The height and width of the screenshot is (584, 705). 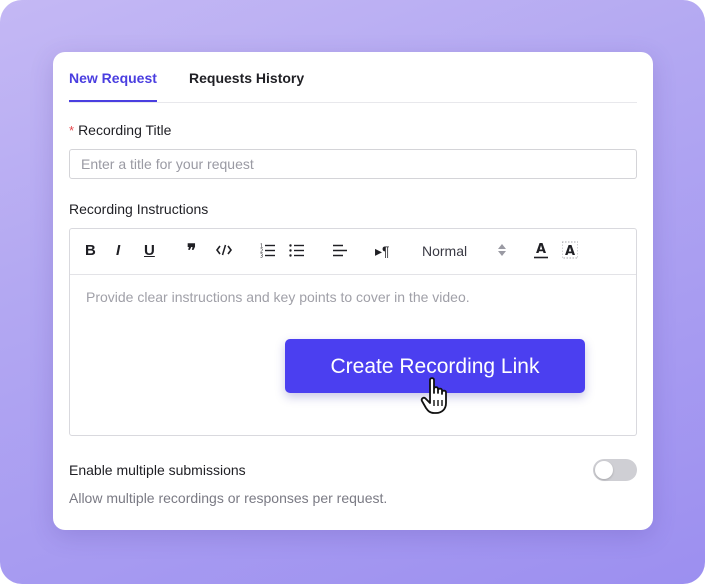 I want to click on select-arrows-icon, so click(x=502, y=252).